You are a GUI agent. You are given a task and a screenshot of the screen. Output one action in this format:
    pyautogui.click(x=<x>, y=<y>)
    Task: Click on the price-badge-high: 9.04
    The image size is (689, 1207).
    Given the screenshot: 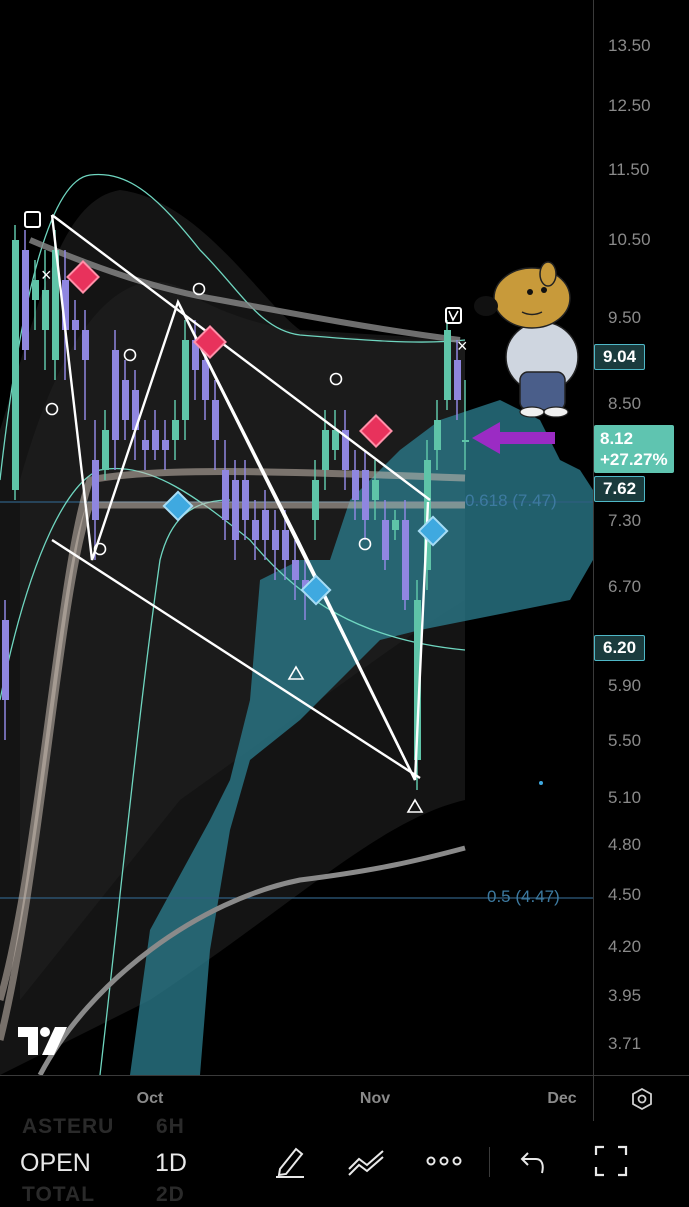 What is the action you would take?
    pyautogui.click(x=620, y=357)
    